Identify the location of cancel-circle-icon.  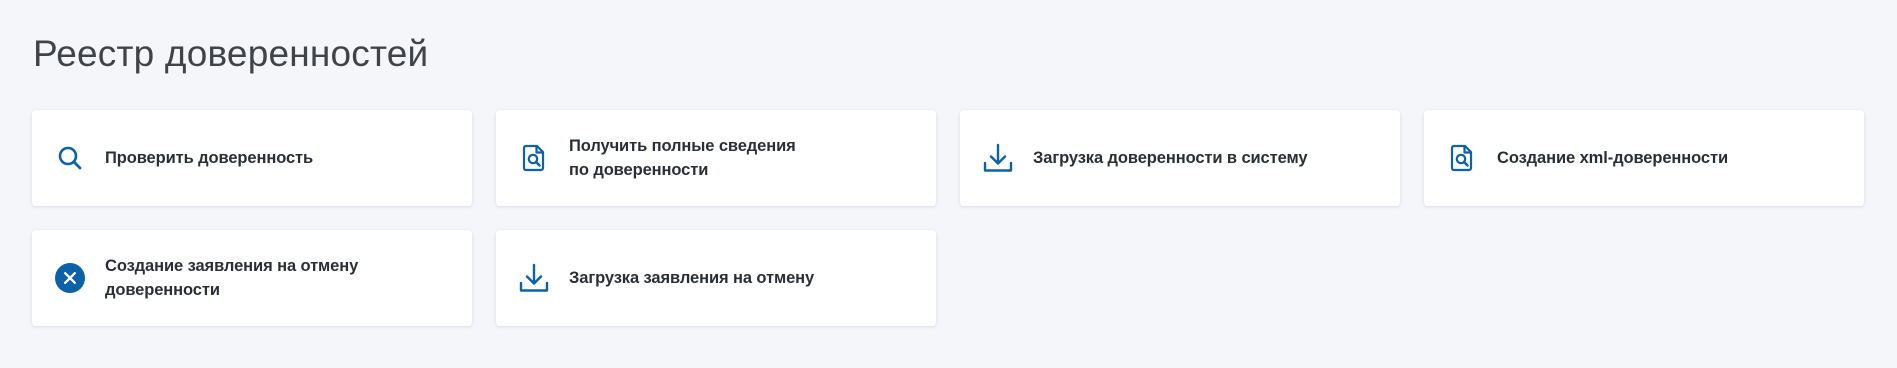
(70, 278).